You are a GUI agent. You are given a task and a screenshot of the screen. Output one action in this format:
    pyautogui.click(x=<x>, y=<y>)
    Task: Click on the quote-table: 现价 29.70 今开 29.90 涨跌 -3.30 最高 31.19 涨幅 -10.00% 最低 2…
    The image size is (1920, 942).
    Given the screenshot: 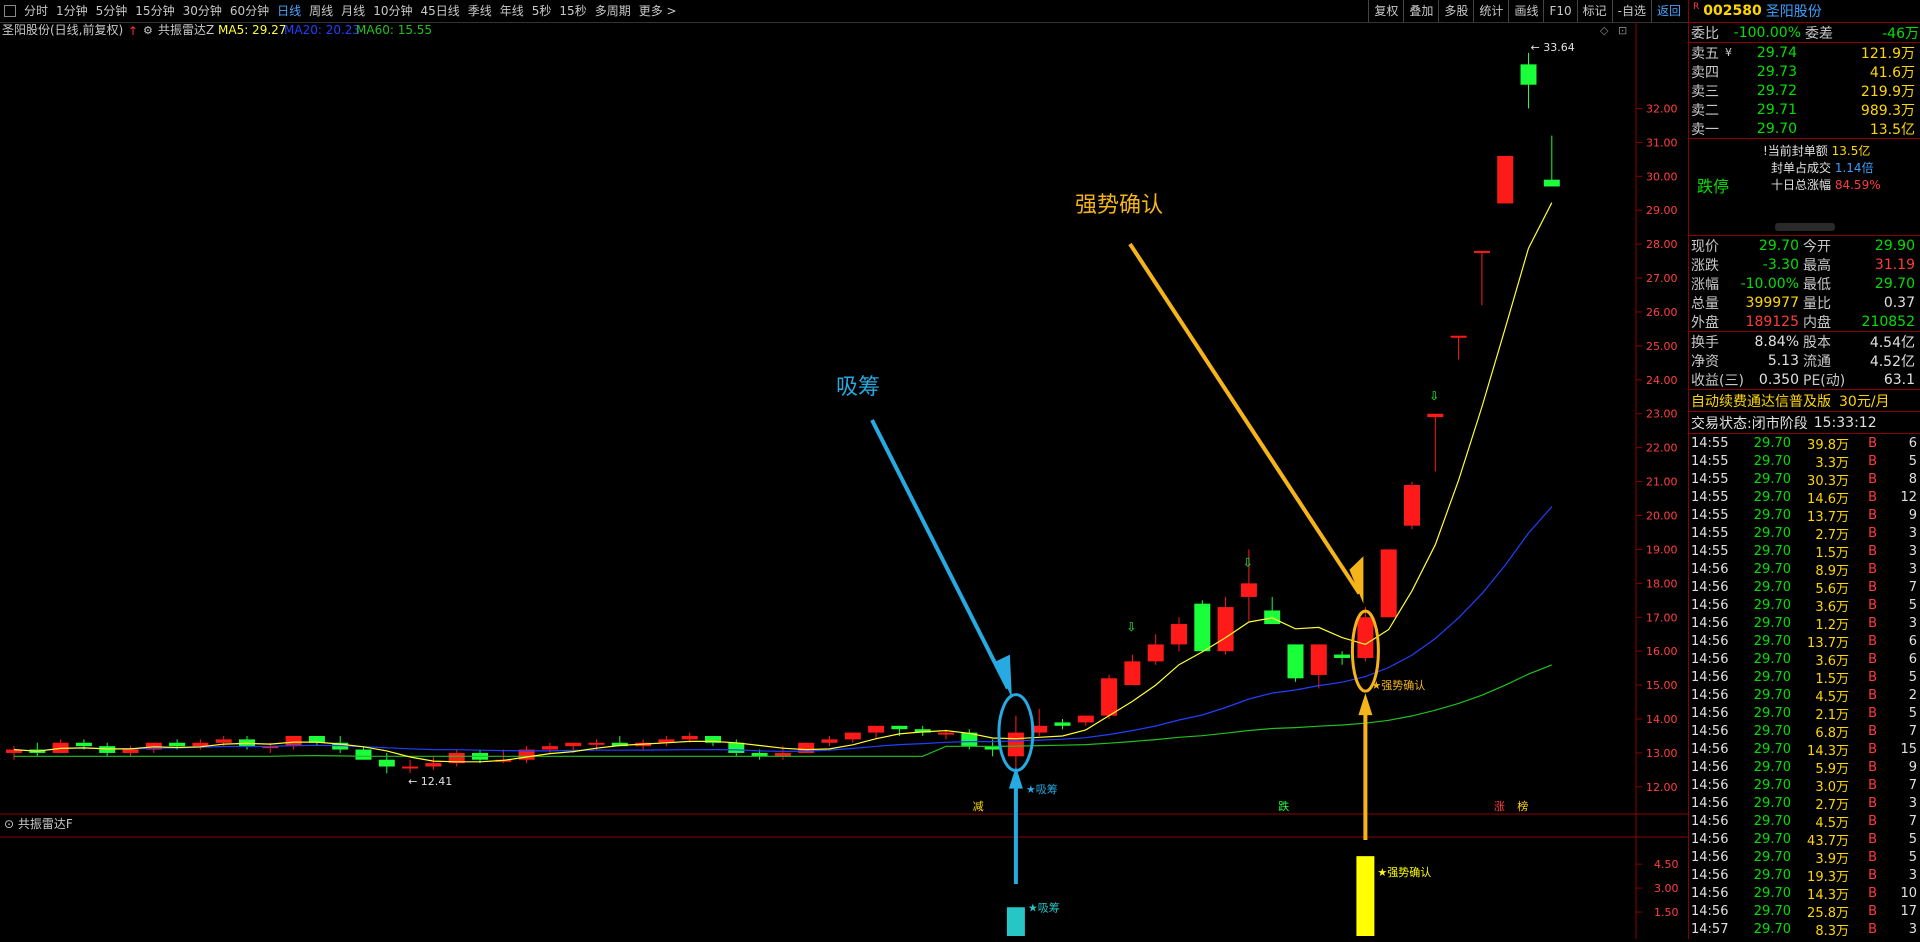 What is the action you would take?
    pyautogui.click(x=1804, y=313)
    